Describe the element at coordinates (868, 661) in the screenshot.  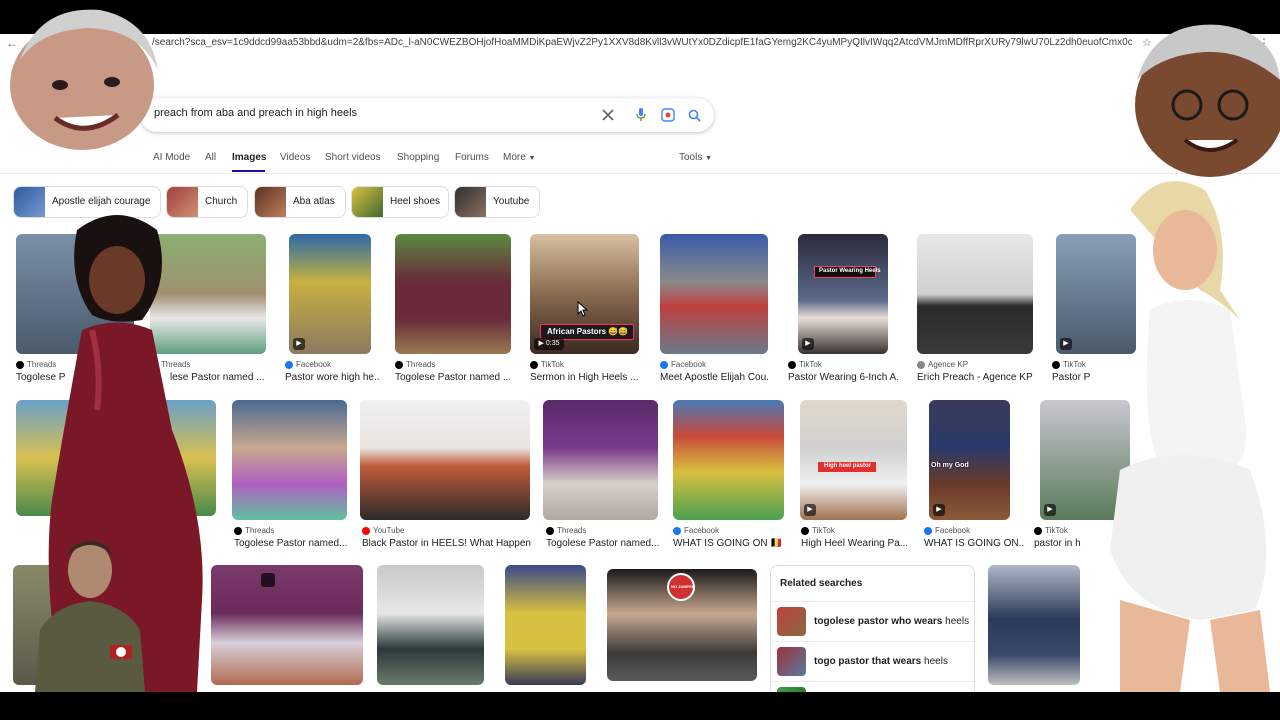
I see `related-bold-text: togo pastor that wears` at that location.